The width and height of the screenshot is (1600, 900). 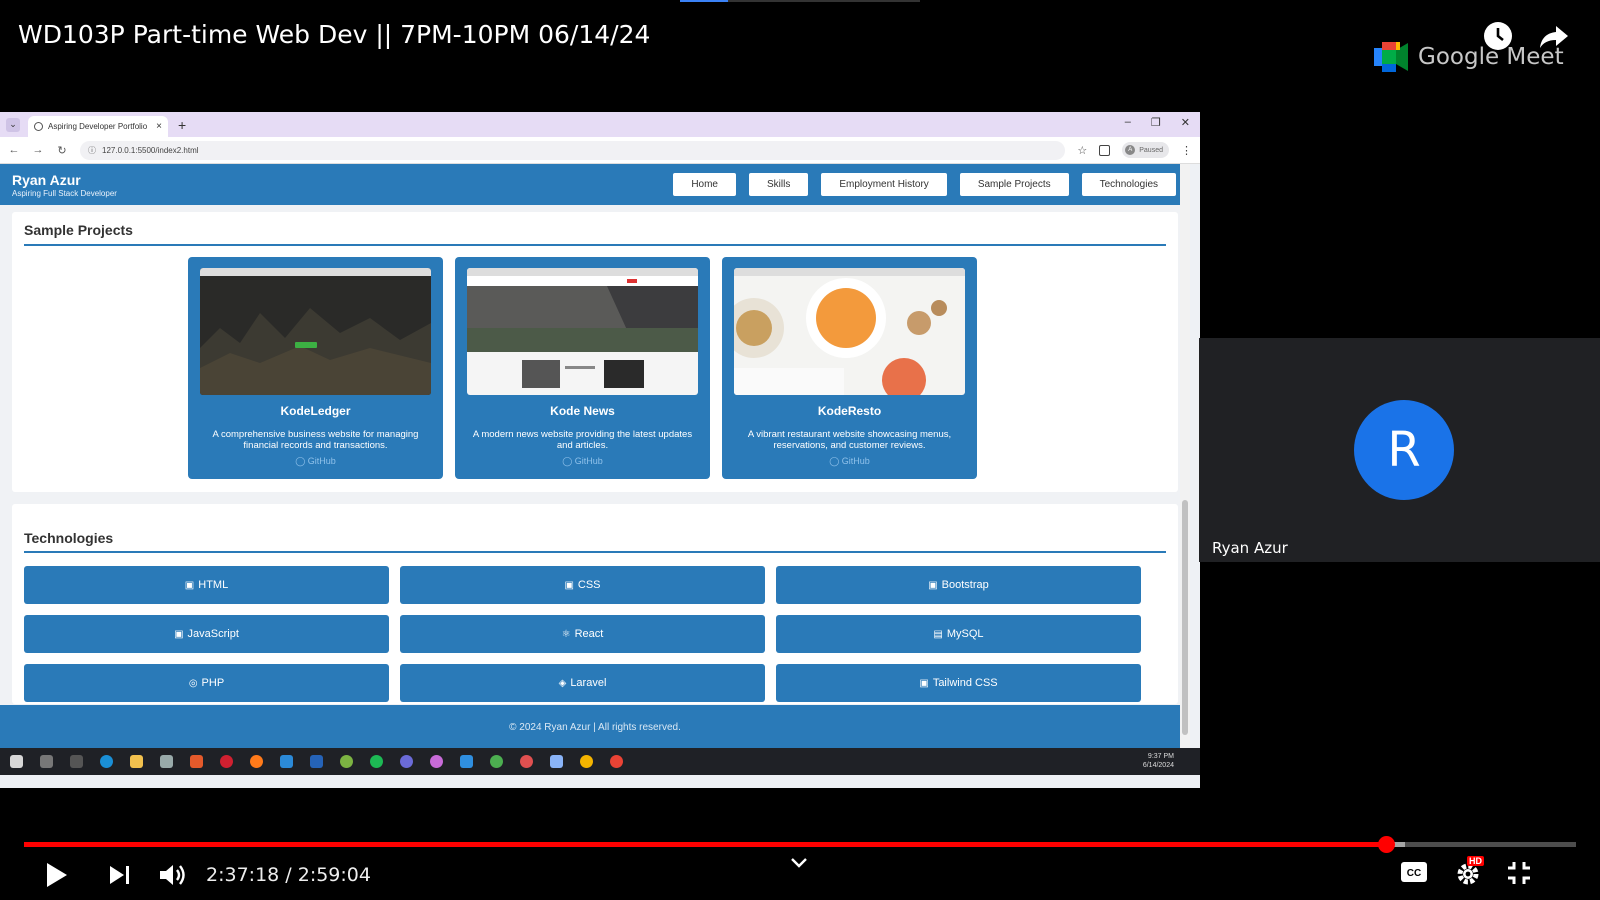 I want to click on brand-name: Ryan Azur, so click(x=46, y=180).